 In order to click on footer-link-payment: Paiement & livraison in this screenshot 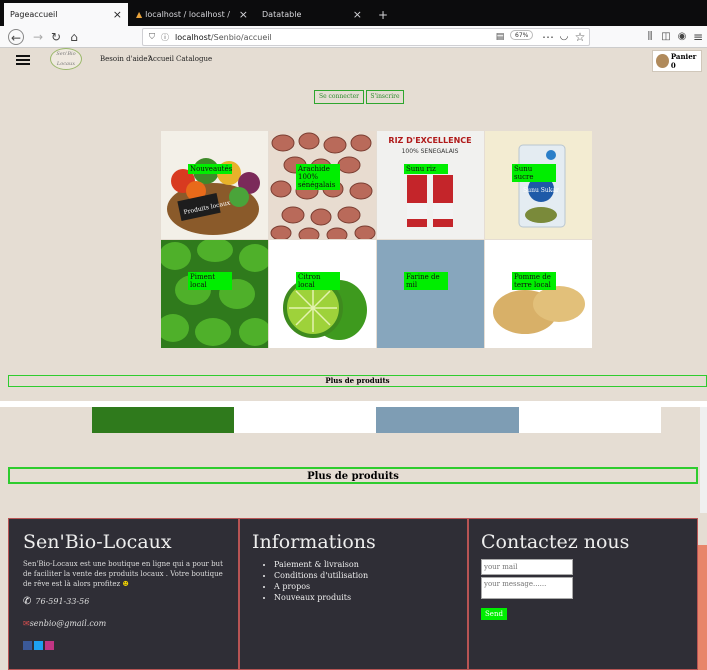, I will do `click(364, 564)`.